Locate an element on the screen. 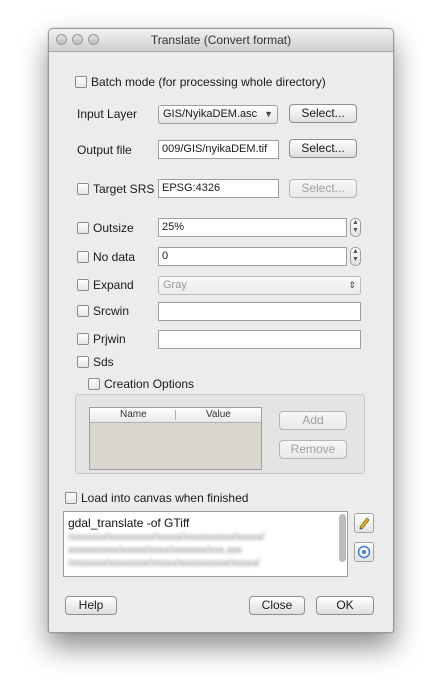  expand-checkbox is located at coordinates (83, 285).